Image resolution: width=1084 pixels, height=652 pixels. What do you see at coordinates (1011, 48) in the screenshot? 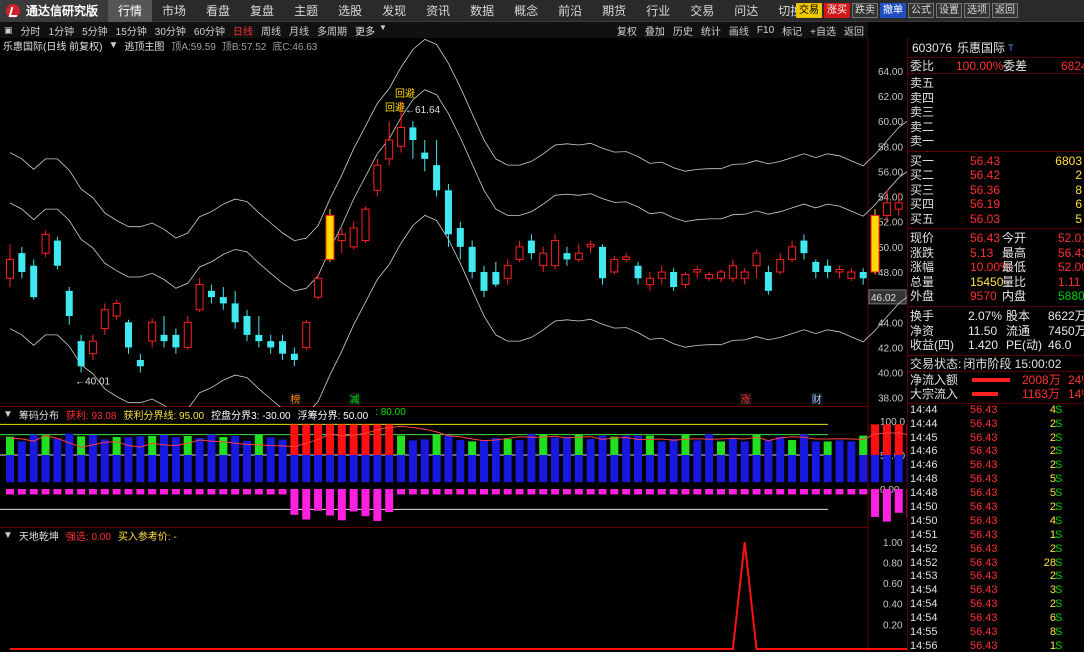
I see `info-icon: T` at bounding box center [1011, 48].